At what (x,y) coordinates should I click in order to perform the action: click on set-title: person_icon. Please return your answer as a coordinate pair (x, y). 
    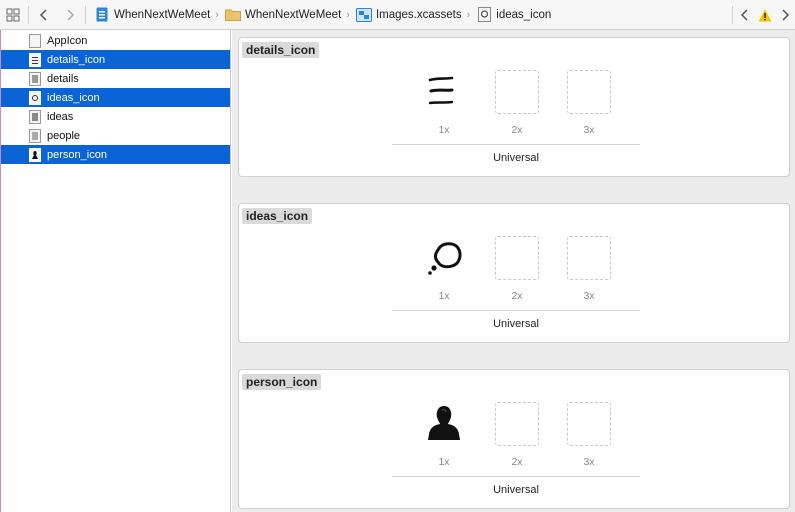
    Looking at the image, I should click on (282, 382).